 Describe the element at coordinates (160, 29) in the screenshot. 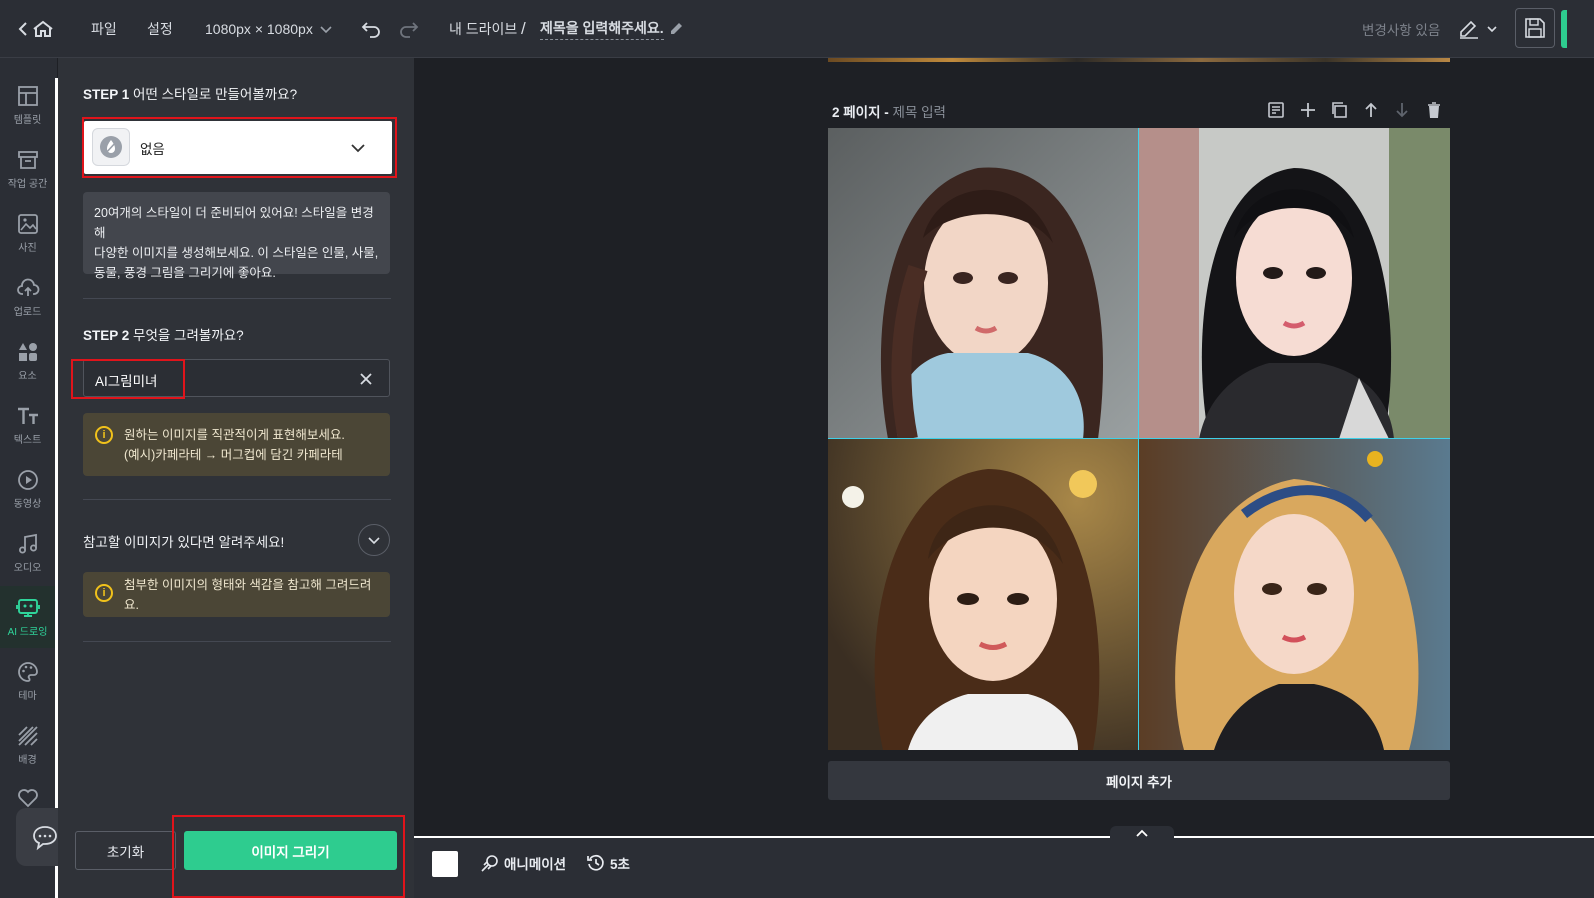

I see `menu-settings: 설정` at that location.